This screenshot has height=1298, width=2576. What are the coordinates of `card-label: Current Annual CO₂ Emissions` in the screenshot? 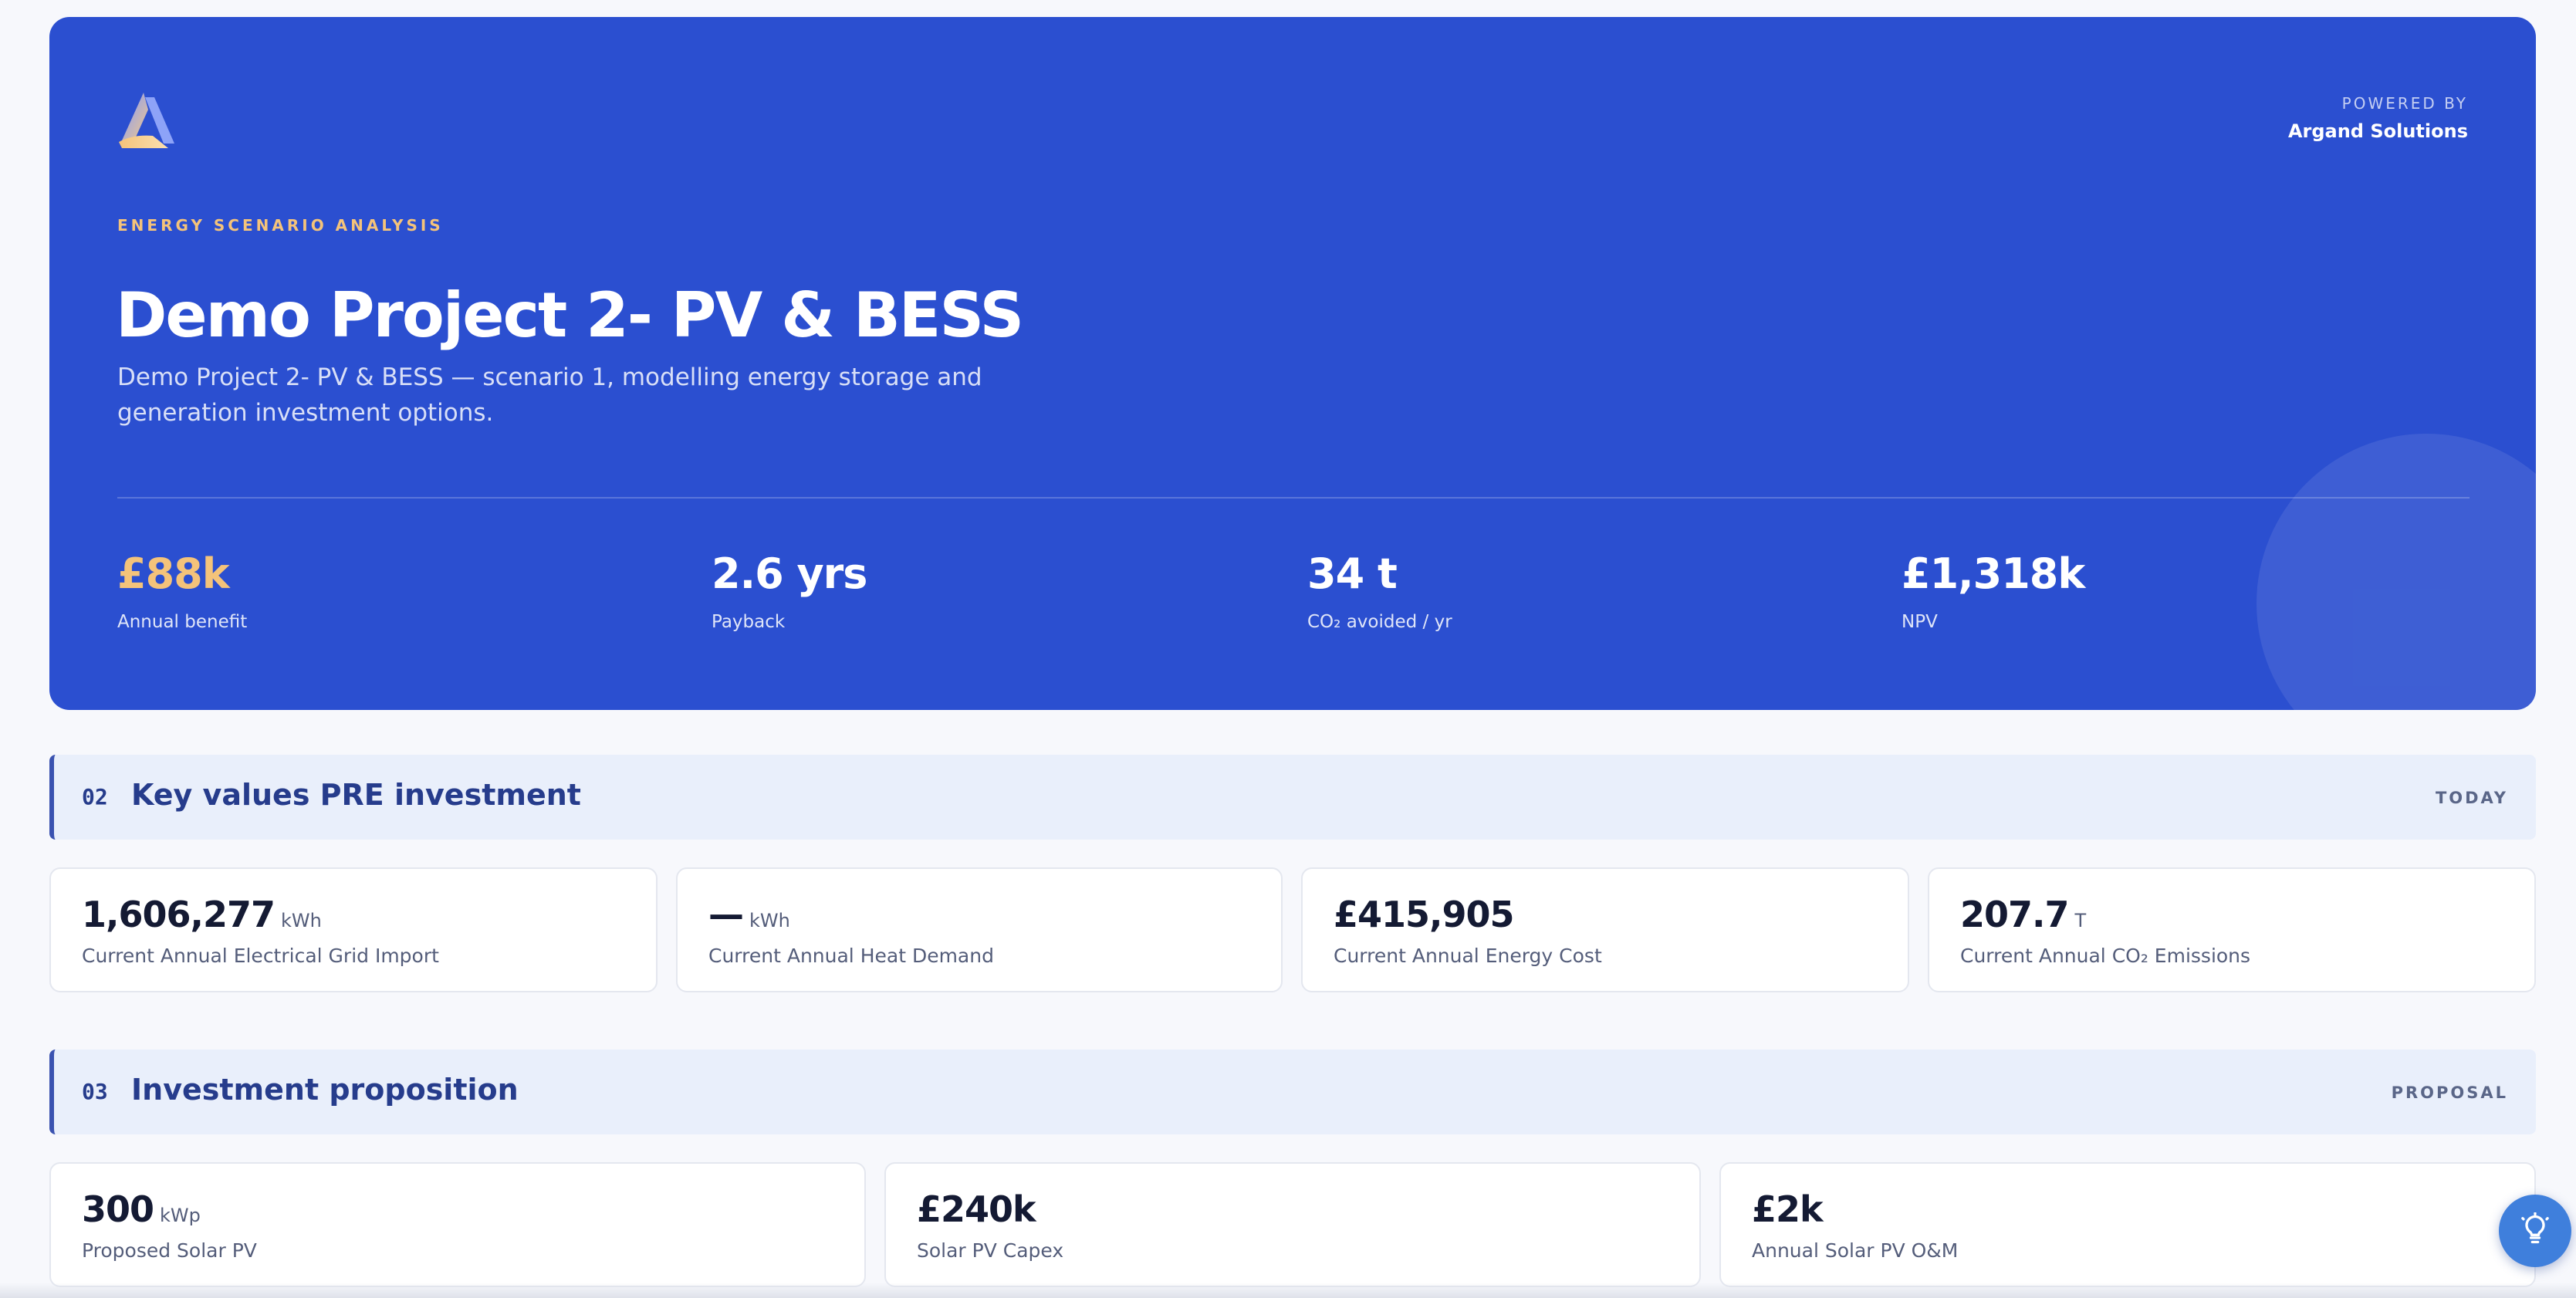 It's located at (2105, 956).